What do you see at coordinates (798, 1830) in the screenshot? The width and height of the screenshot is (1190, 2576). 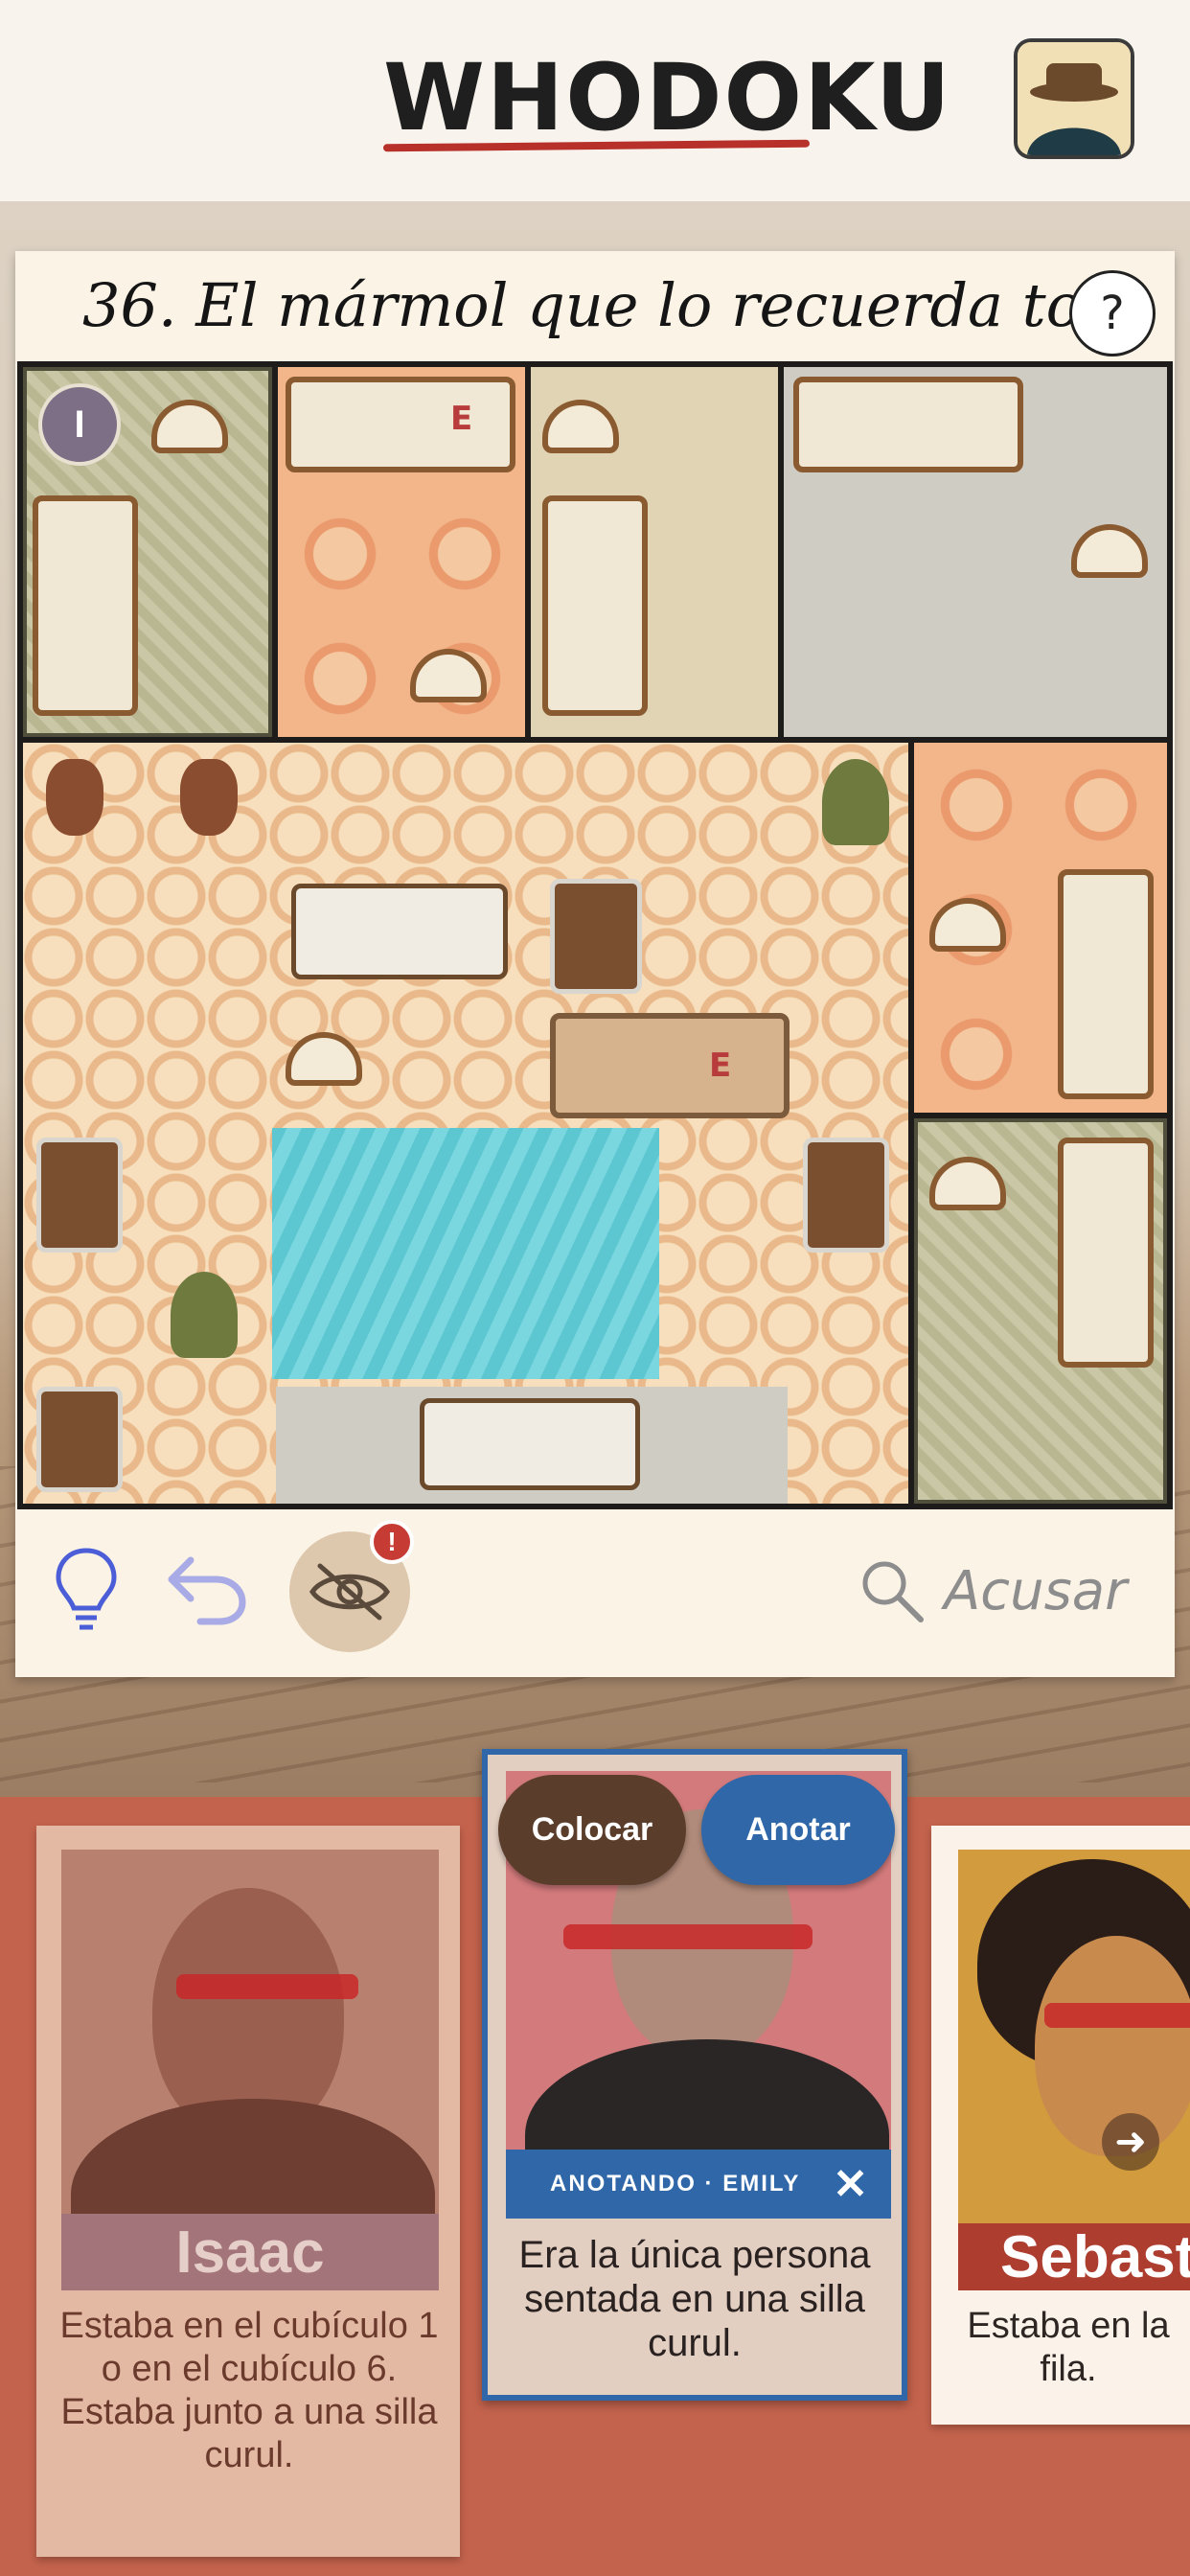 I see `annotate-button: Anotar` at bounding box center [798, 1830].